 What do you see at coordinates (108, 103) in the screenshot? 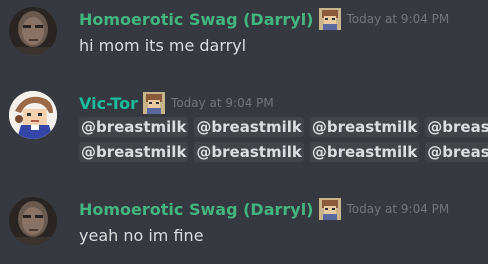
I see `author-name: Vic-Tor` at bounding box center [108, 103].